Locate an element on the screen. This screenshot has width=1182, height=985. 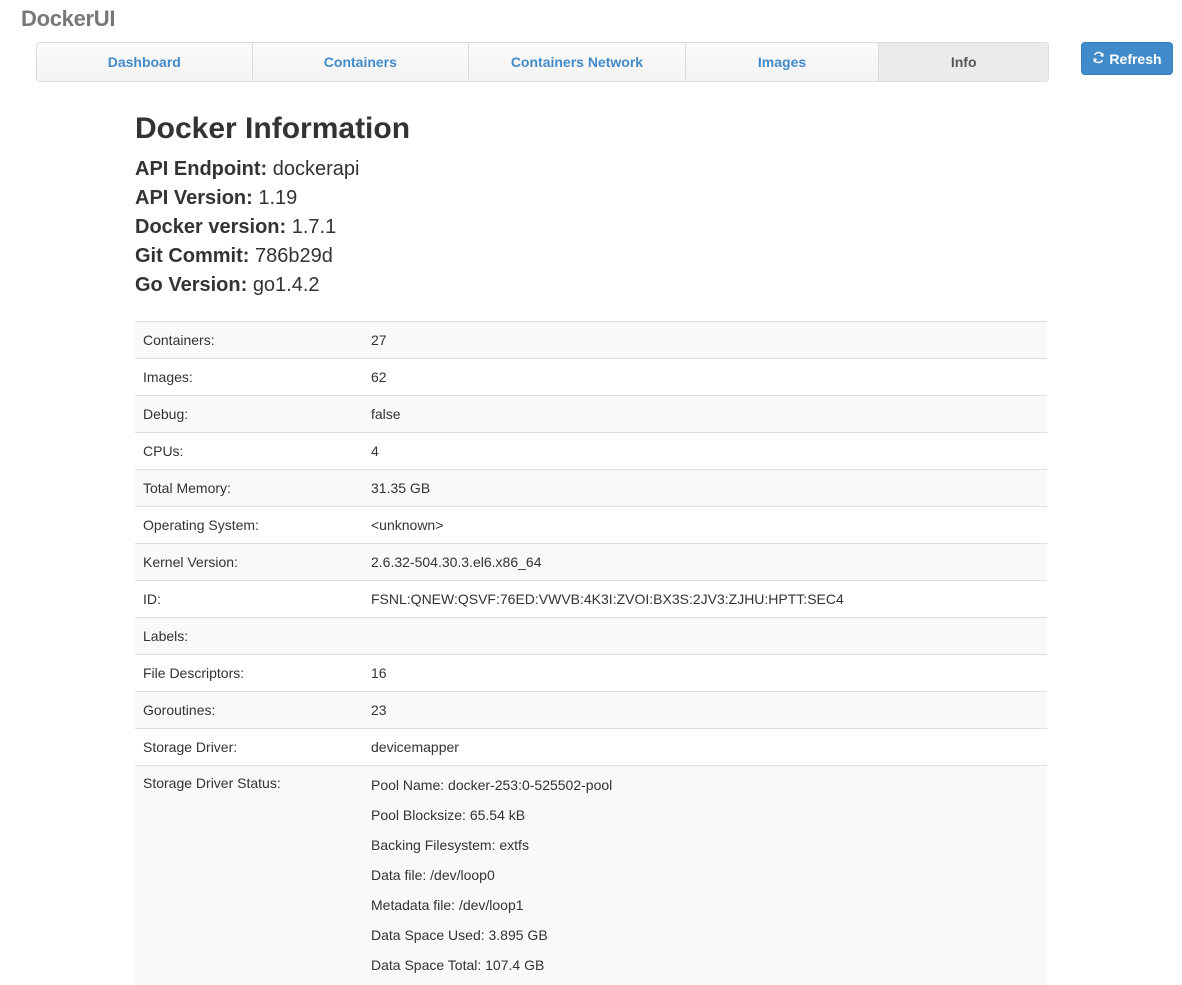
storage-status-line: Data Space Total: 107.4 GB is located at coordinates (705, 965).